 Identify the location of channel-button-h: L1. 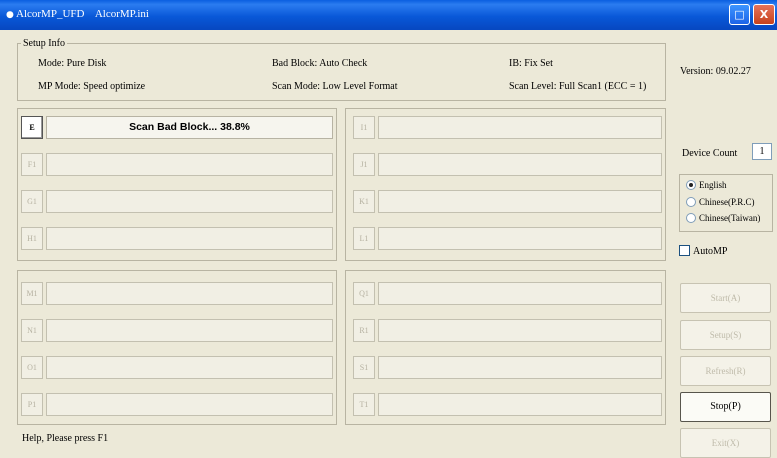
(364, 238).